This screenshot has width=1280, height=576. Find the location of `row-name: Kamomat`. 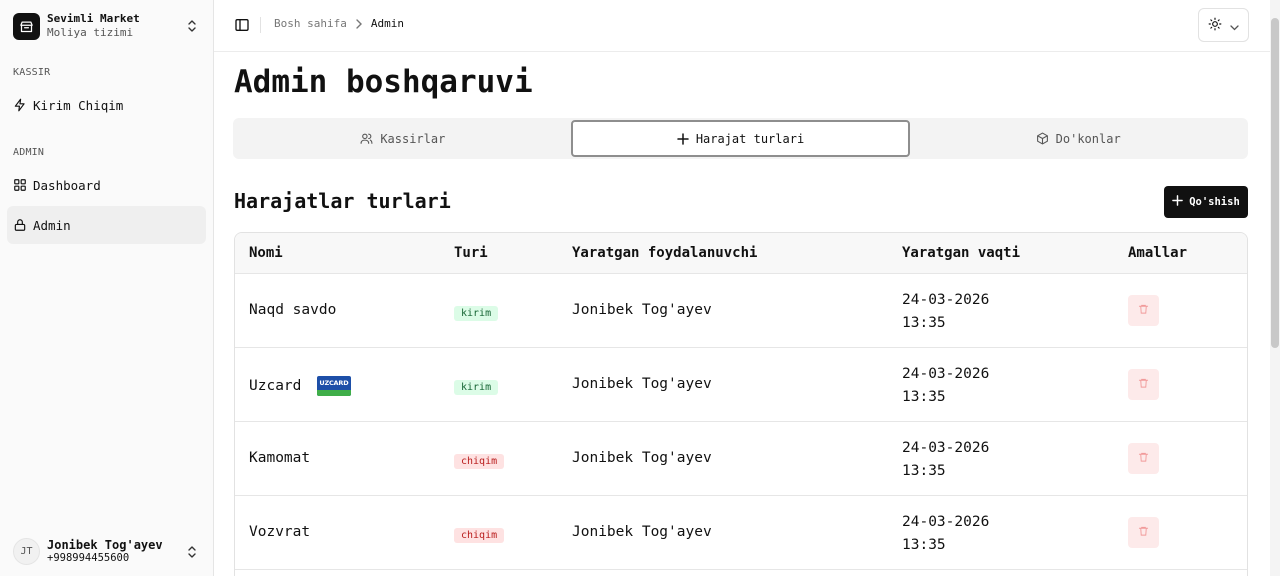

row-name: Kamomat is located at coordinates (280, 458).